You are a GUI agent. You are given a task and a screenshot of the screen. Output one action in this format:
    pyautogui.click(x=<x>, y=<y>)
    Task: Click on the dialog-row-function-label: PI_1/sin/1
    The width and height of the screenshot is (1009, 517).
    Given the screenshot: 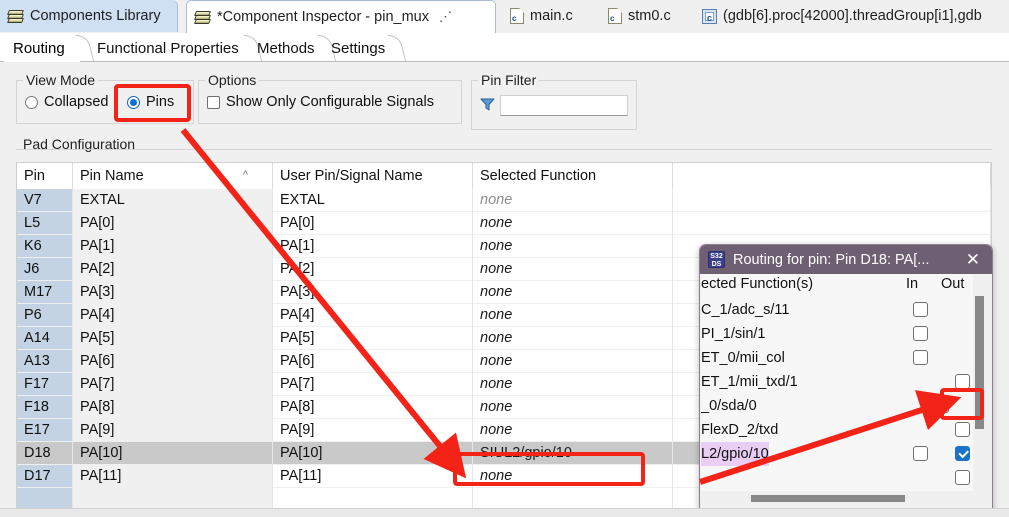 What is the action you would take?
    pyautogui.click(x=733, y=334)
    